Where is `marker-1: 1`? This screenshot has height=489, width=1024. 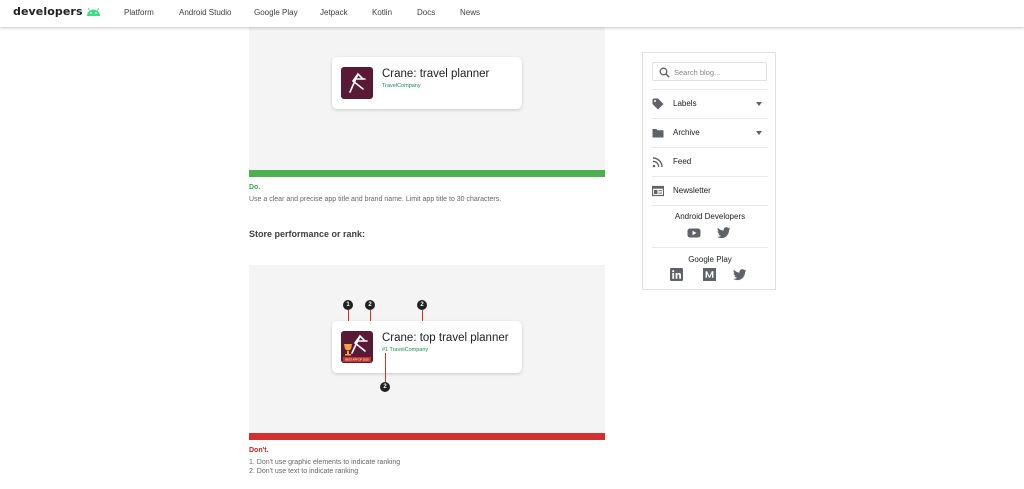 marker-1: 1 is located at coordinates (348, 305).